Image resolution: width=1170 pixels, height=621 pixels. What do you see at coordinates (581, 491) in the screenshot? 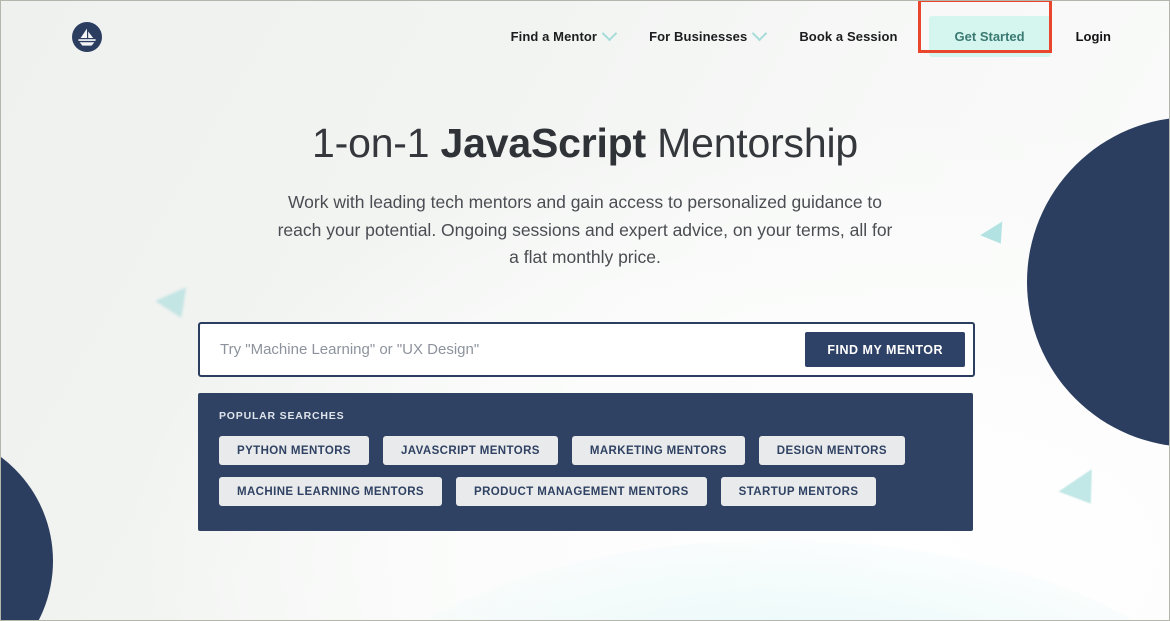
I see `popular-tag: PRODUCT MANAGEMENT MENTORS` at bounding box center [581, 491].